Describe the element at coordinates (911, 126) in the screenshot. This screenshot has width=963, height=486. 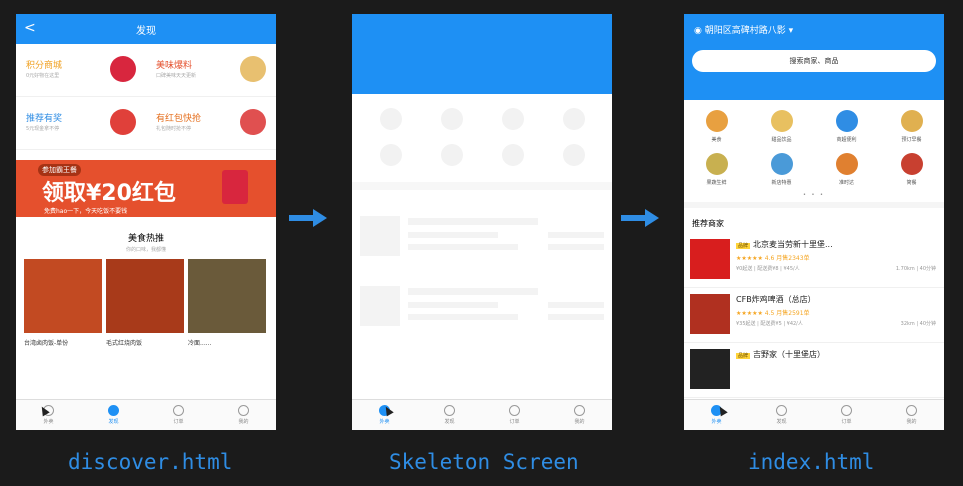
I see `category-item: 预订早餐` at that location.